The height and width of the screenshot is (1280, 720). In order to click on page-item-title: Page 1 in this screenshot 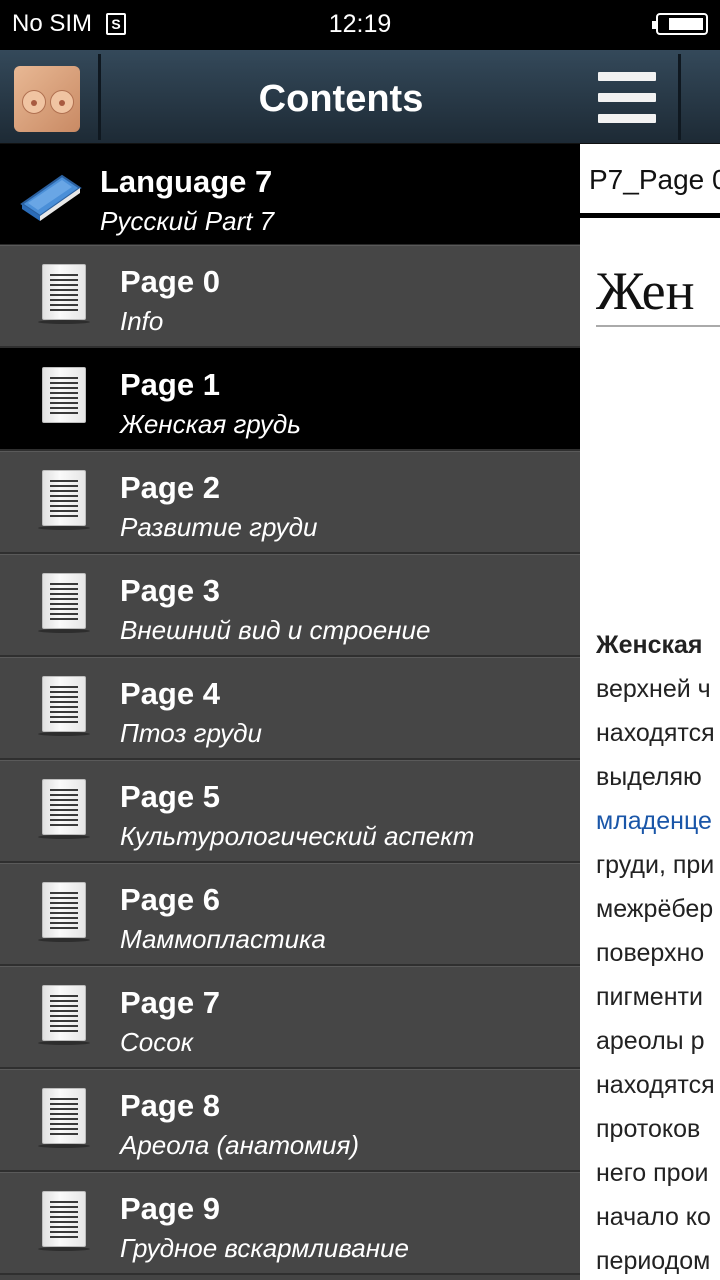, I will do `click(170, 384)`.